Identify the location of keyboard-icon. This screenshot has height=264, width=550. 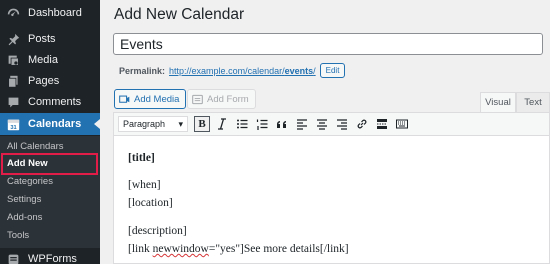
(402, 124).